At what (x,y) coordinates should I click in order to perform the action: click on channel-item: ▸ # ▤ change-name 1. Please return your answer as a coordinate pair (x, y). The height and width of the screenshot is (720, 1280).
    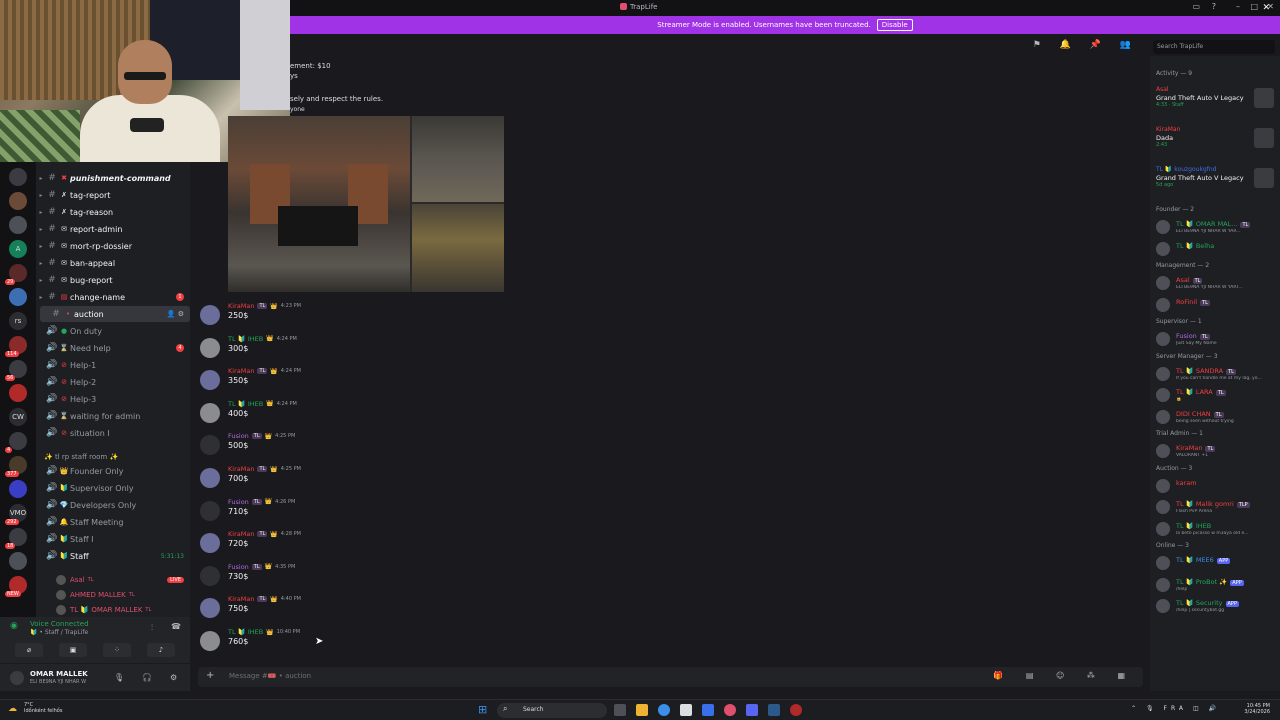
    Looking at the image, I should click on (113, 297).